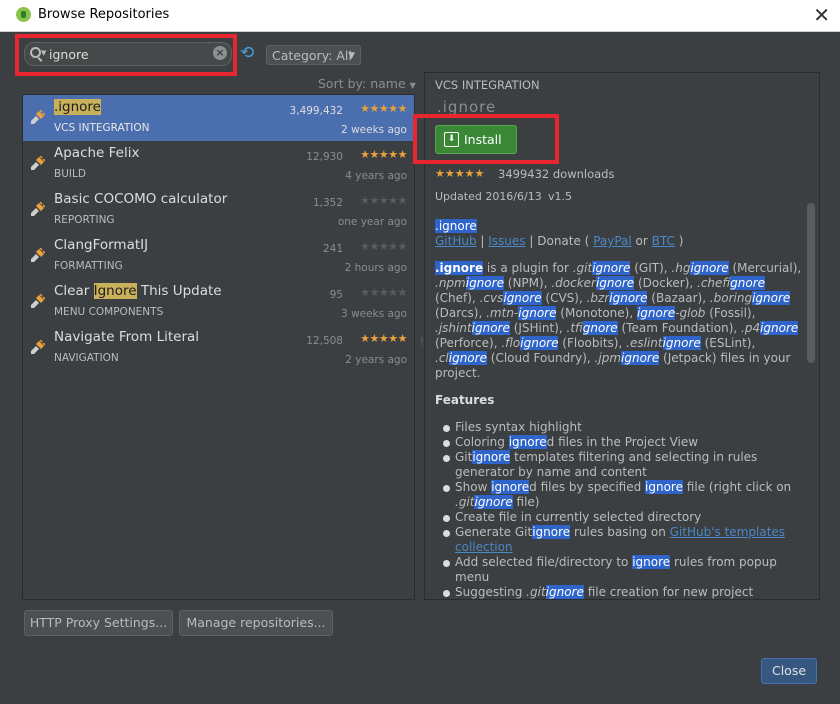  What do you see at coordinates (362, 83) in the screenshot?
I see `sort-by-label: Sort by: name` at bounding box center [362, 83].